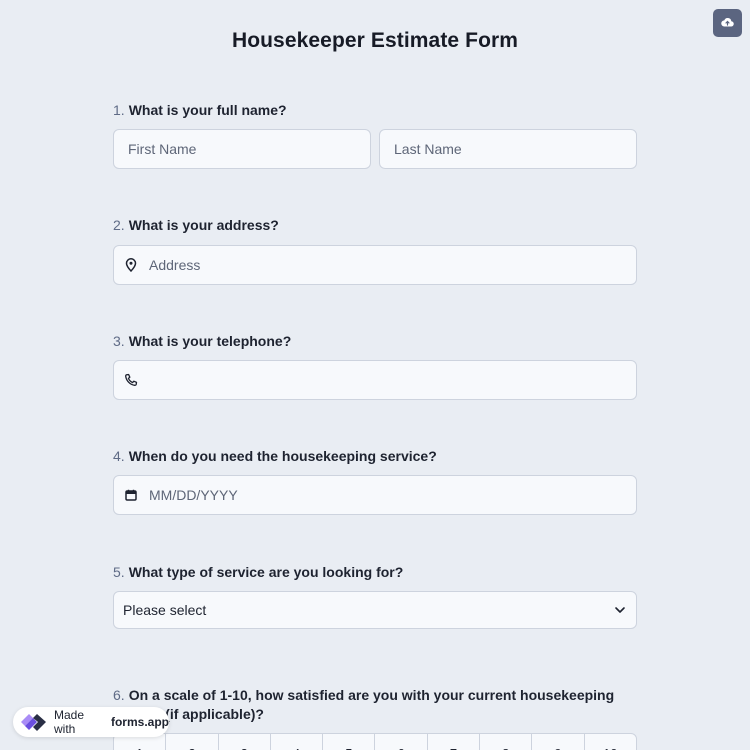  I want to click on map-pin-icon, so click(131, 265).